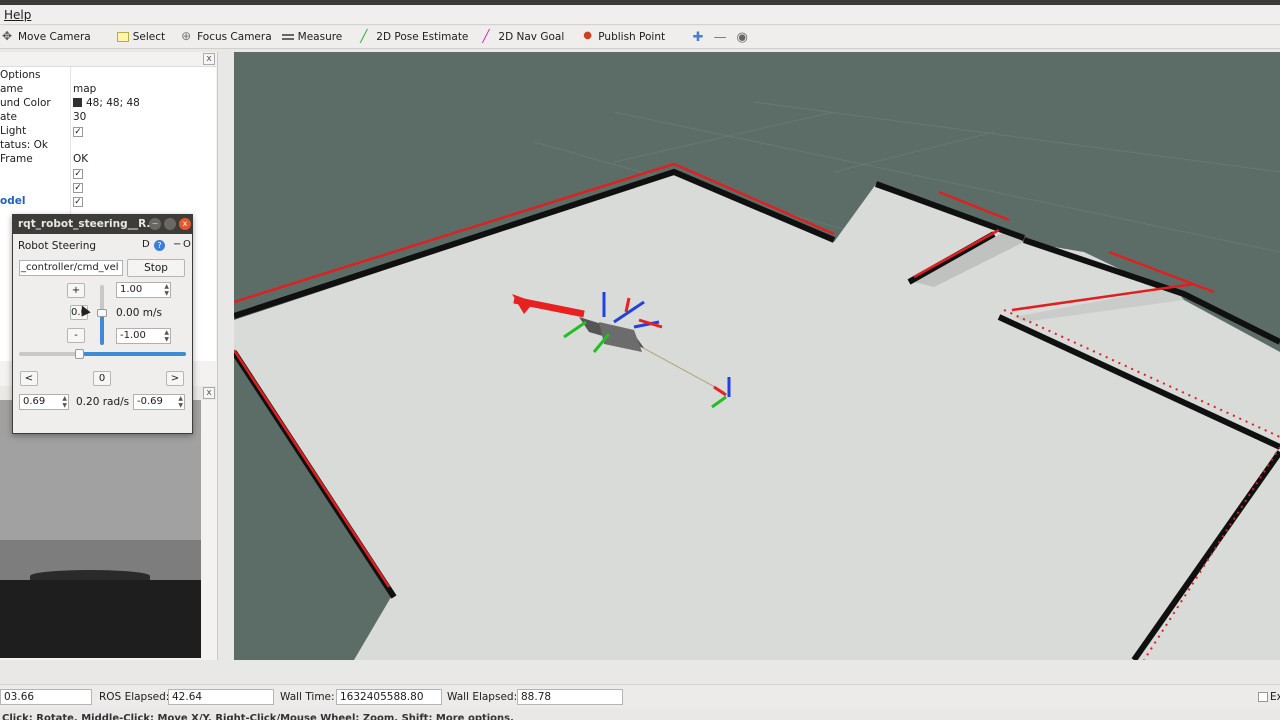 This screenshot has height=720, width=1280. I want to click on wall-elapsed-label: Wall Elapsed:, so click(482, 697).